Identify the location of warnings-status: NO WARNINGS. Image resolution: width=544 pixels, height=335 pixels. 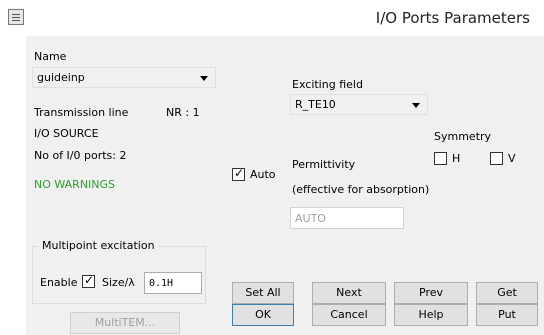
(75, 184).